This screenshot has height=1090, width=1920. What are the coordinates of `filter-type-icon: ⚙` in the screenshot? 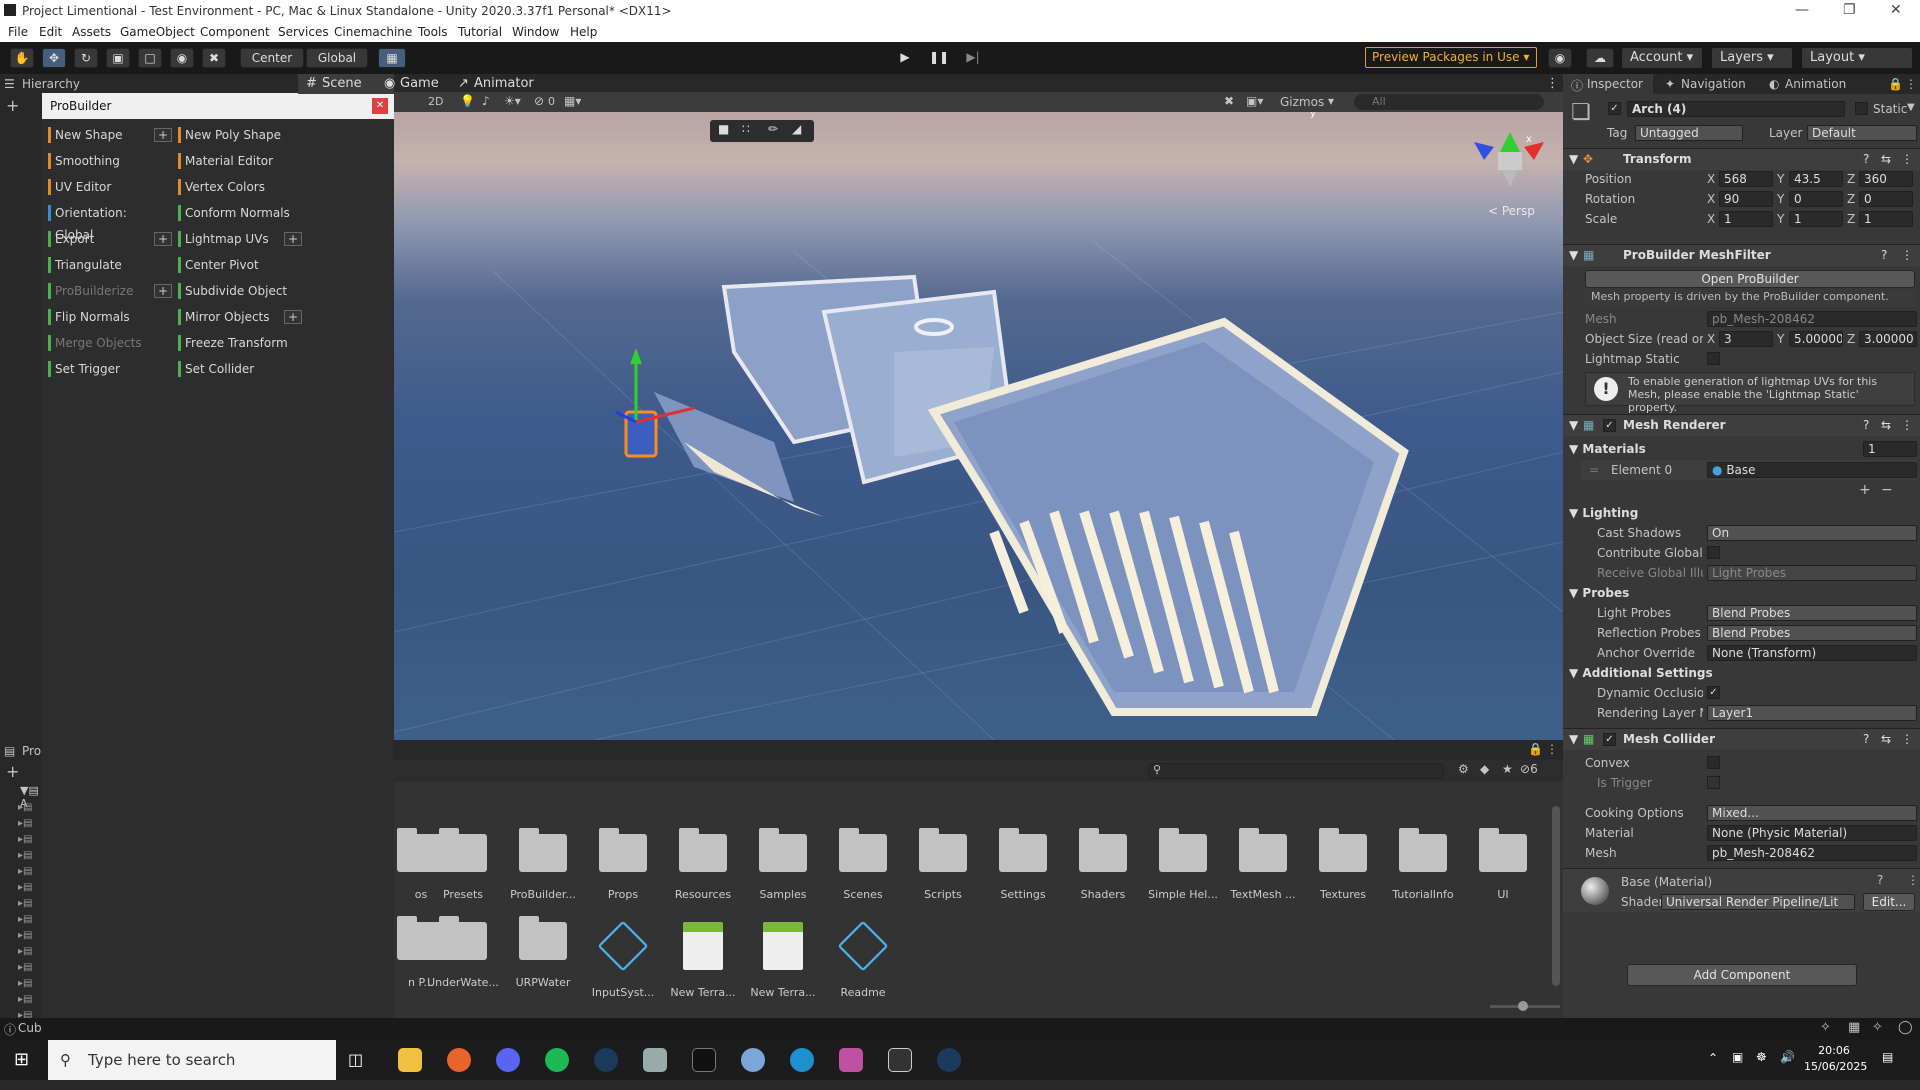 It's located at (1463, 769).